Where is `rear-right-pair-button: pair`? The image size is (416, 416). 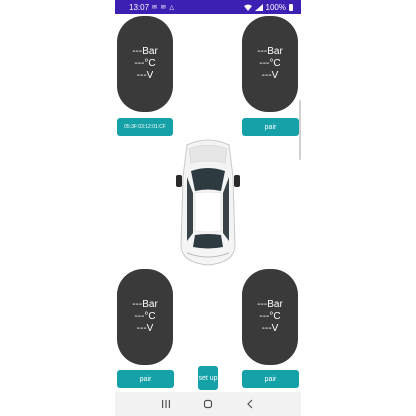
rear-right-pair-button: pair is located at coordinates (270, 379).